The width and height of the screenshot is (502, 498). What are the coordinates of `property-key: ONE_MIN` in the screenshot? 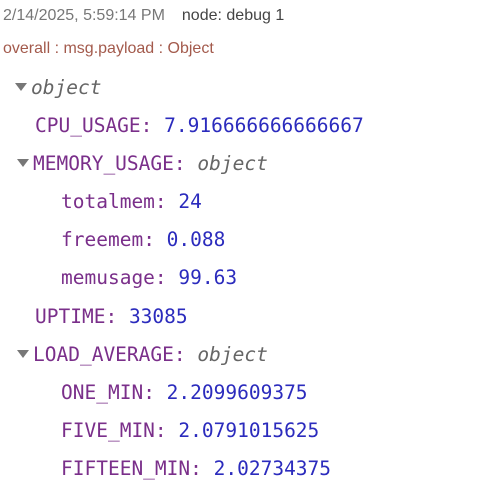 It's located at (102, 392).